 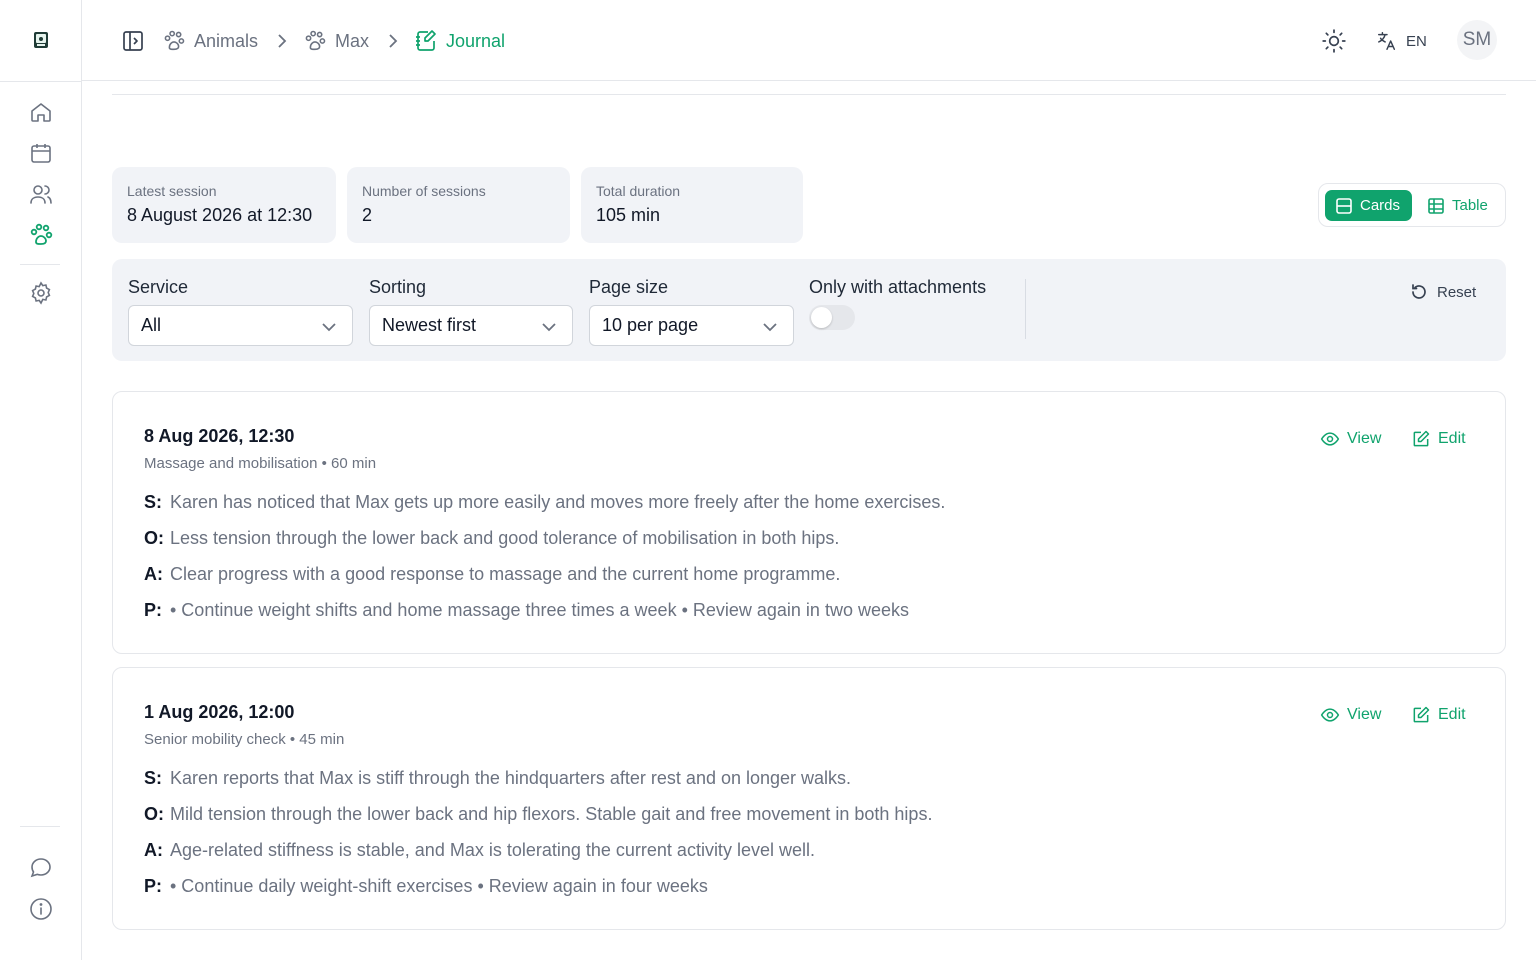 I want to click on sidebar-divider, so click(x=40, y=264).